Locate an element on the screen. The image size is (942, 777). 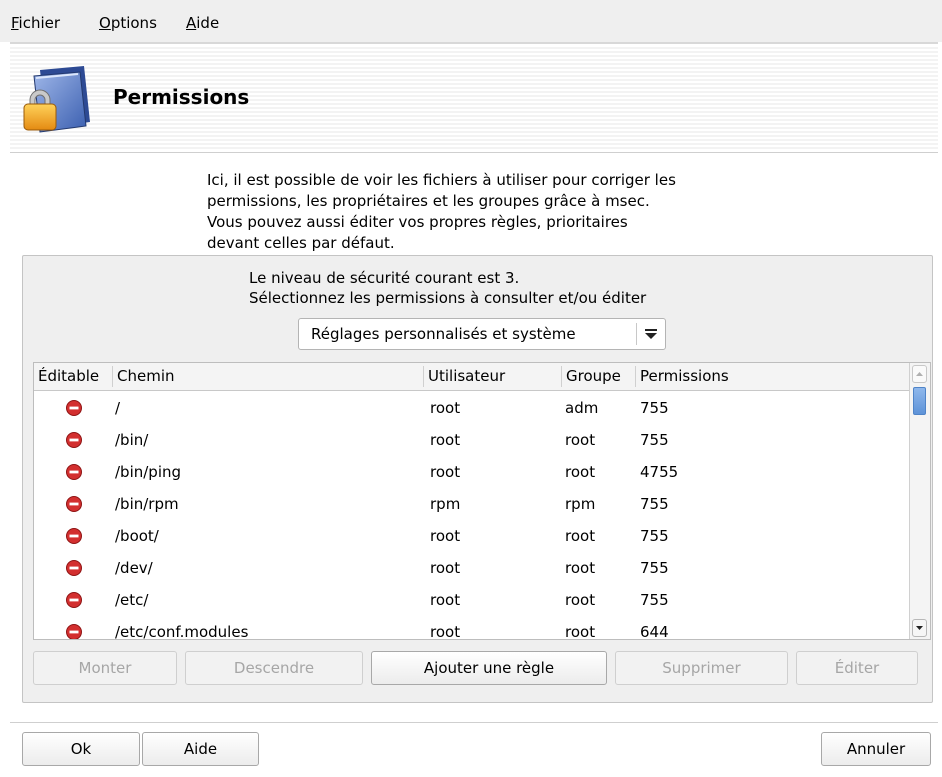
menu-separator is located at coordinates (474, 43).